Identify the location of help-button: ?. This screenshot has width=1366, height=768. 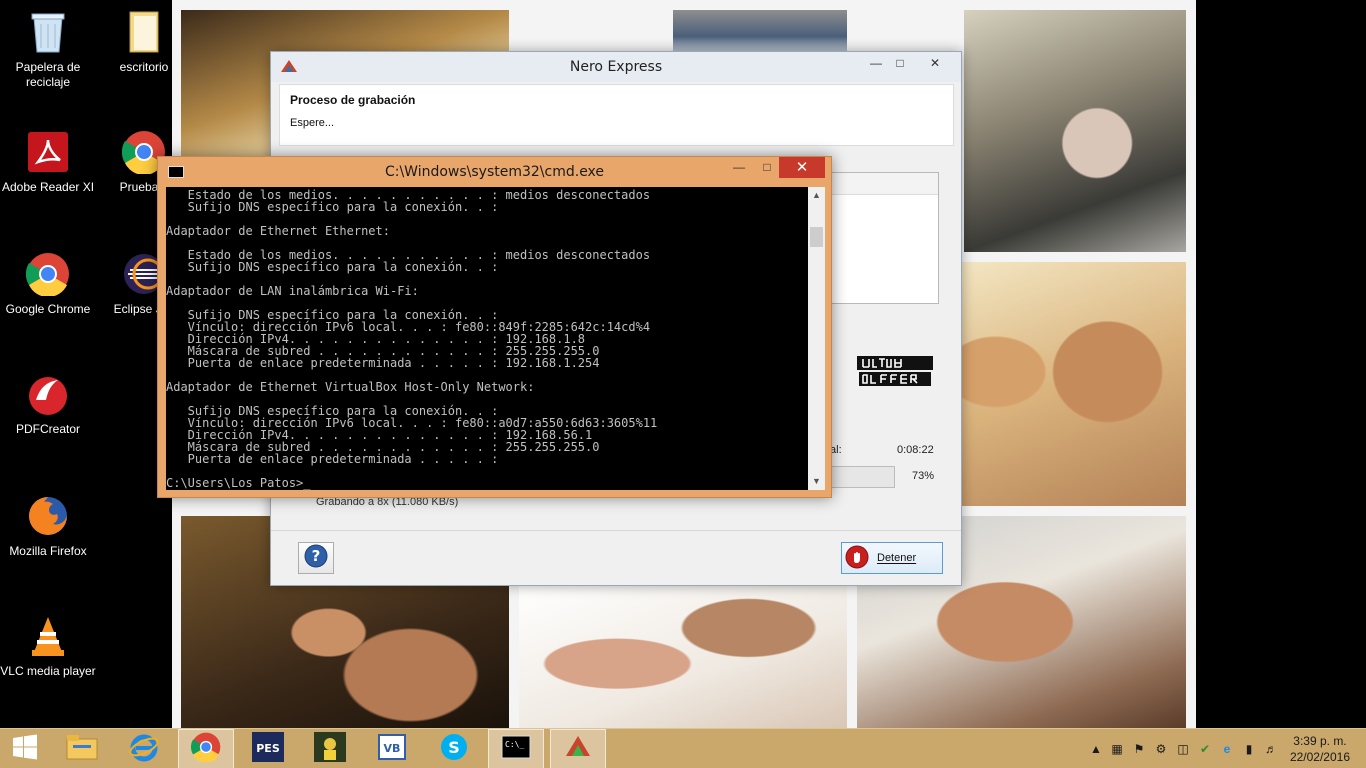
(316, 558).